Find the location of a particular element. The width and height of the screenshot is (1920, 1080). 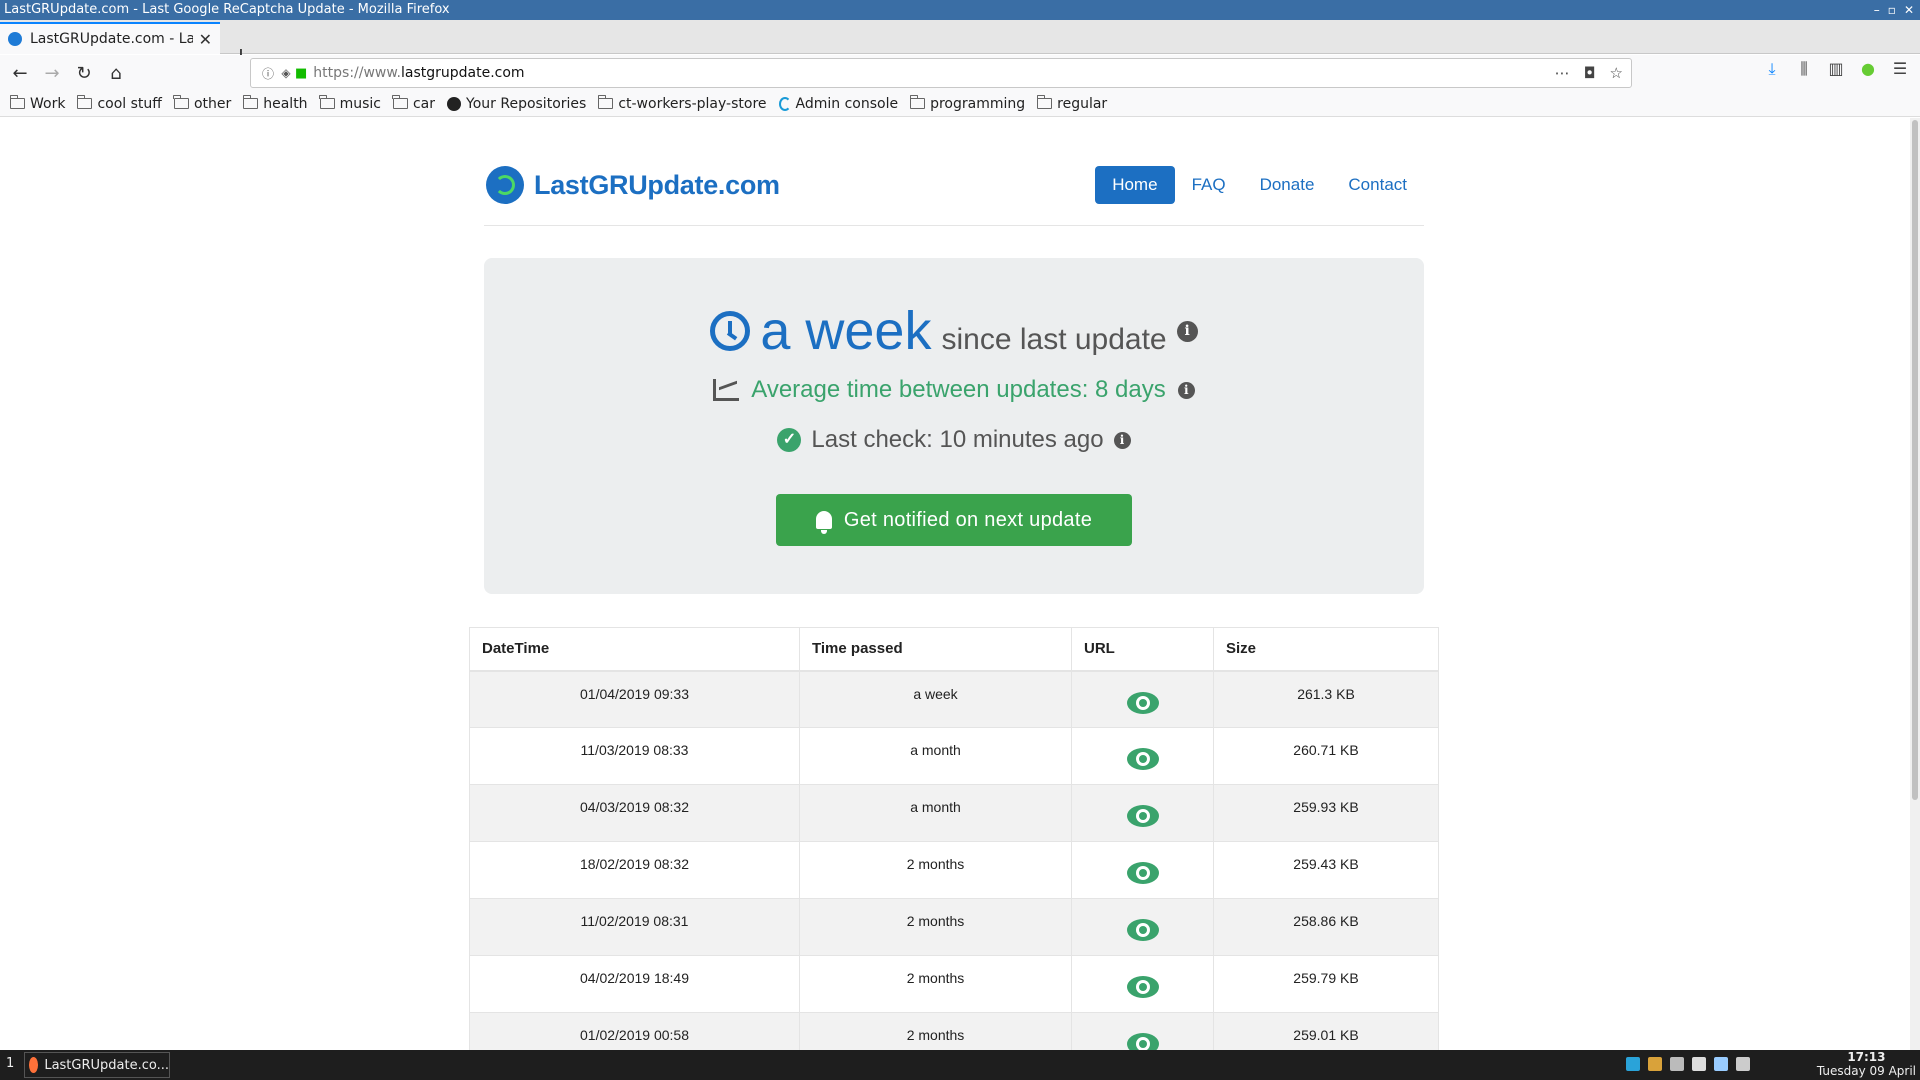

page-scrollbar is located at coordinates (1915, 584).